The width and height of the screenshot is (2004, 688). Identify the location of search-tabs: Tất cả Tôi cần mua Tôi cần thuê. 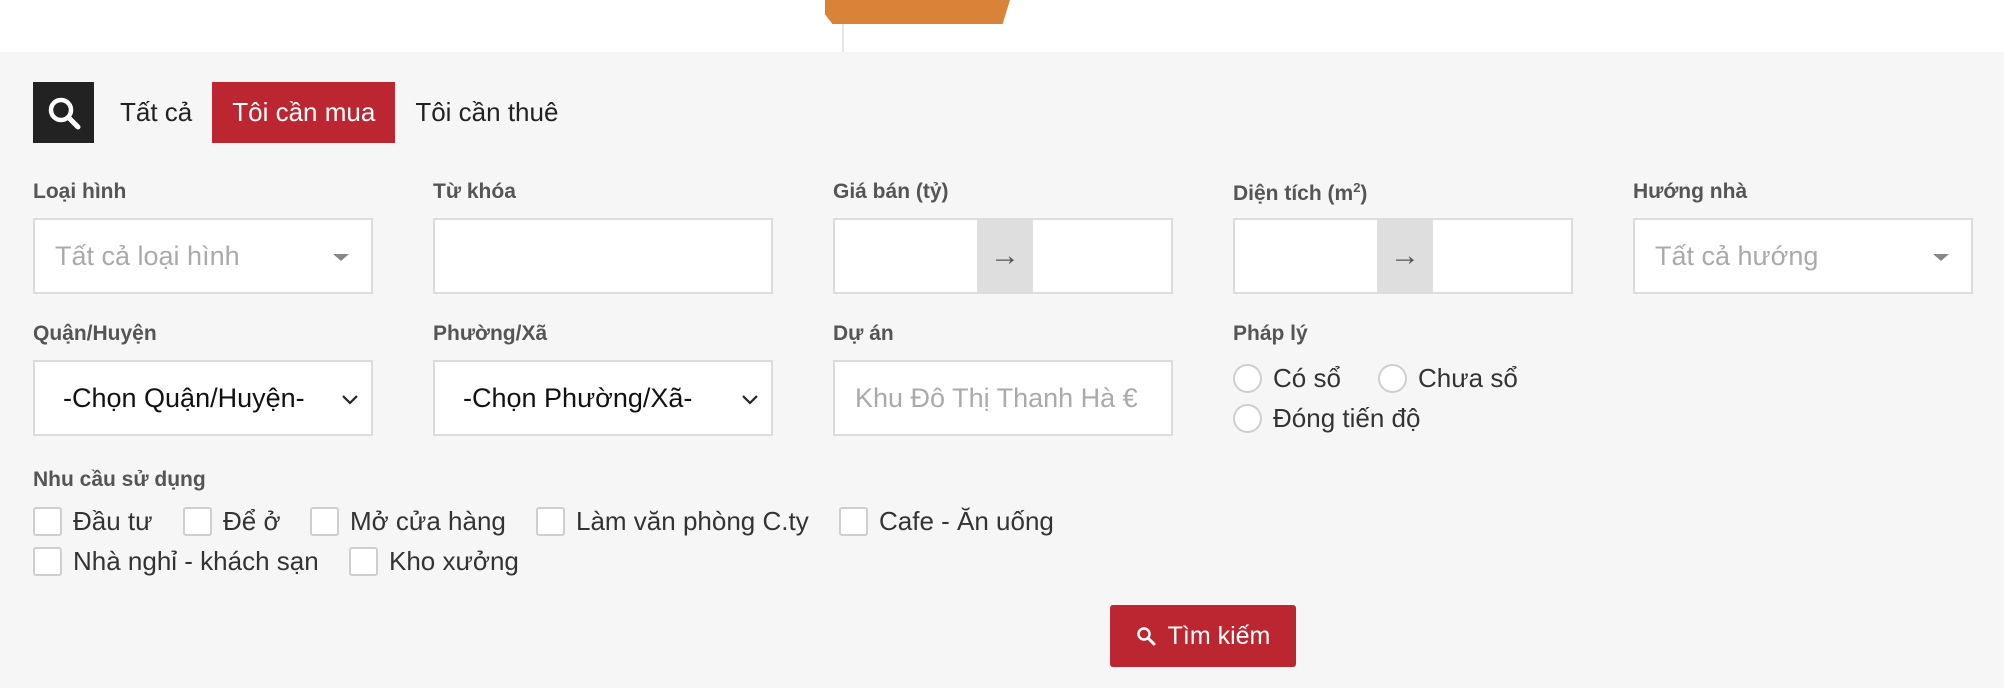
(305, 112).